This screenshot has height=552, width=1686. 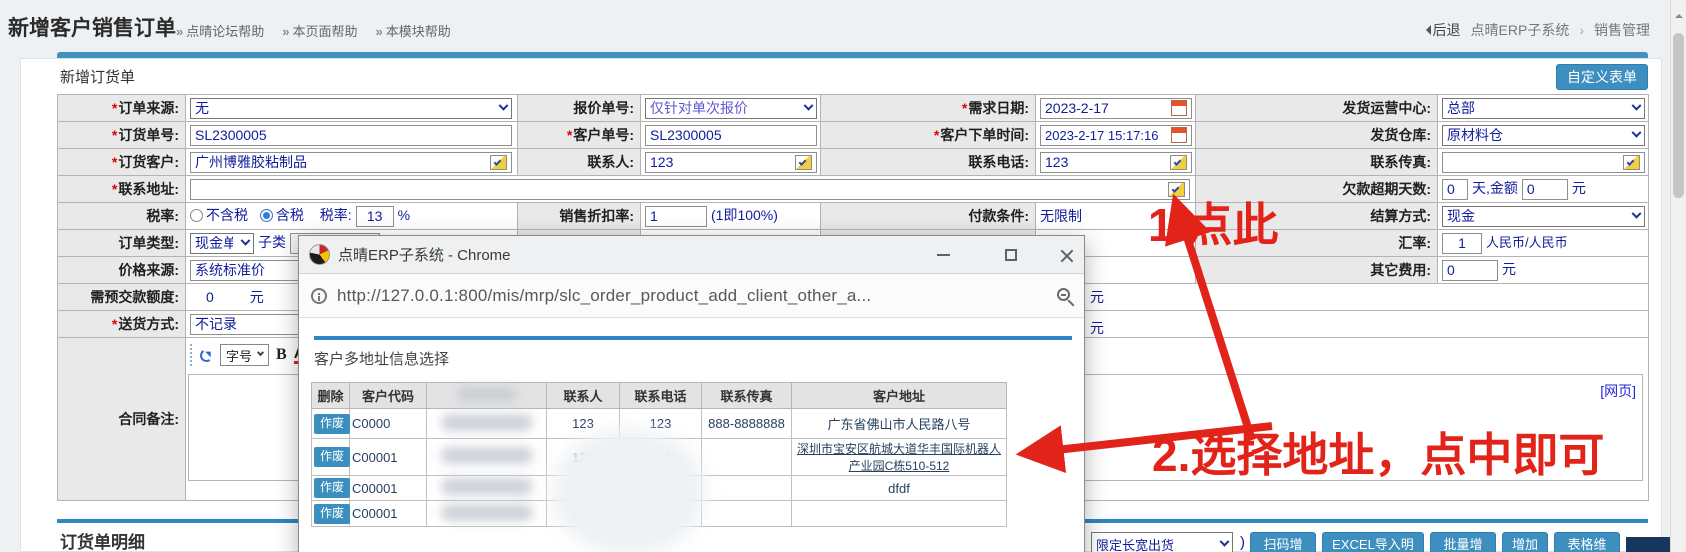 What do you see at coordinates (191, 355) in the screenshot?
I see `toolbar-grip-icon` at bounding box center [191, 355].